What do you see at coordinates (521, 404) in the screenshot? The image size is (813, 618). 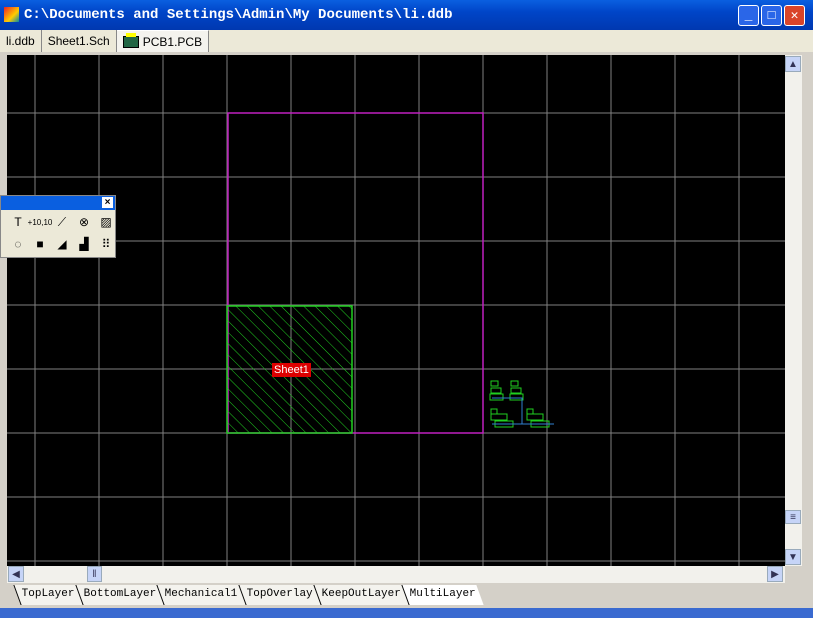 I see `components` at bounding box center [521, 404].